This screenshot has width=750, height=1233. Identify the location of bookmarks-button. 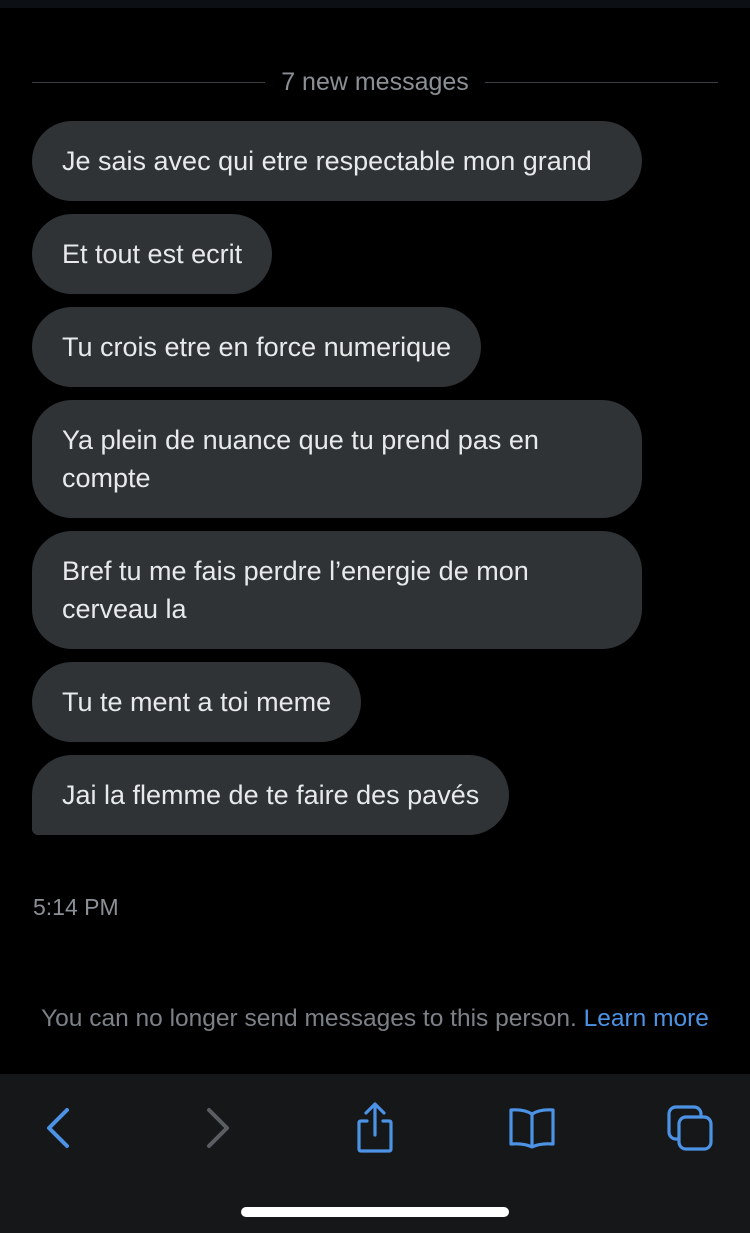
(532, 1128).